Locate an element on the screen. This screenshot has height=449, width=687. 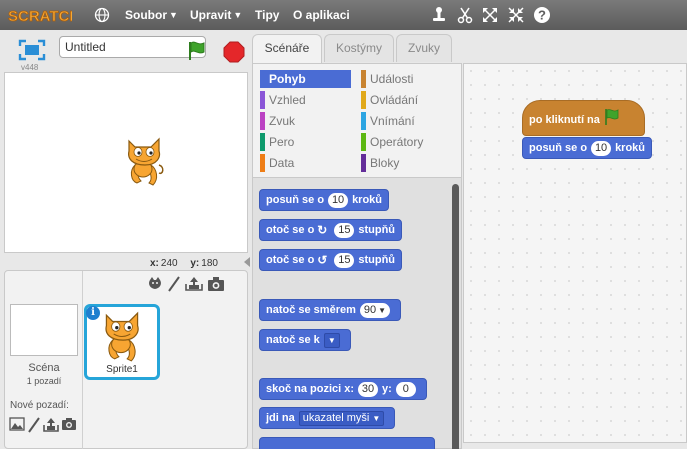
tab-costumes: Kostýmy is located at coordinates (359, 48).